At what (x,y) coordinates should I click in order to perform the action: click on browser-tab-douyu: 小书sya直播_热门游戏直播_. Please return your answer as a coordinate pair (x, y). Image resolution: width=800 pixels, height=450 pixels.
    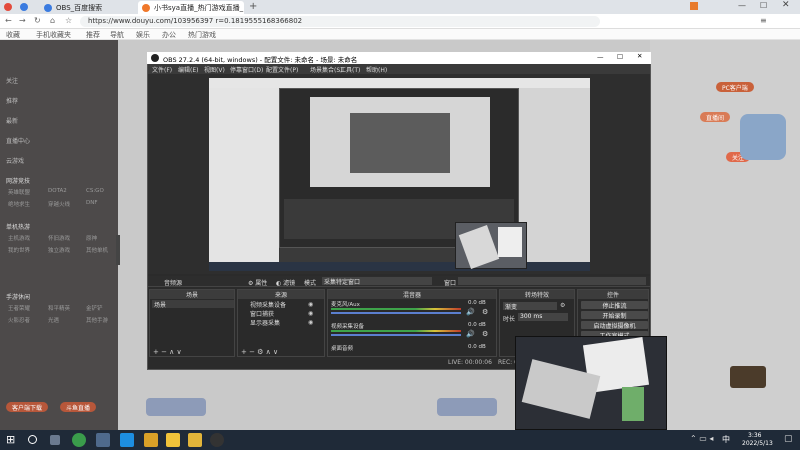
    Looking at the image, I should click on (191, 7).